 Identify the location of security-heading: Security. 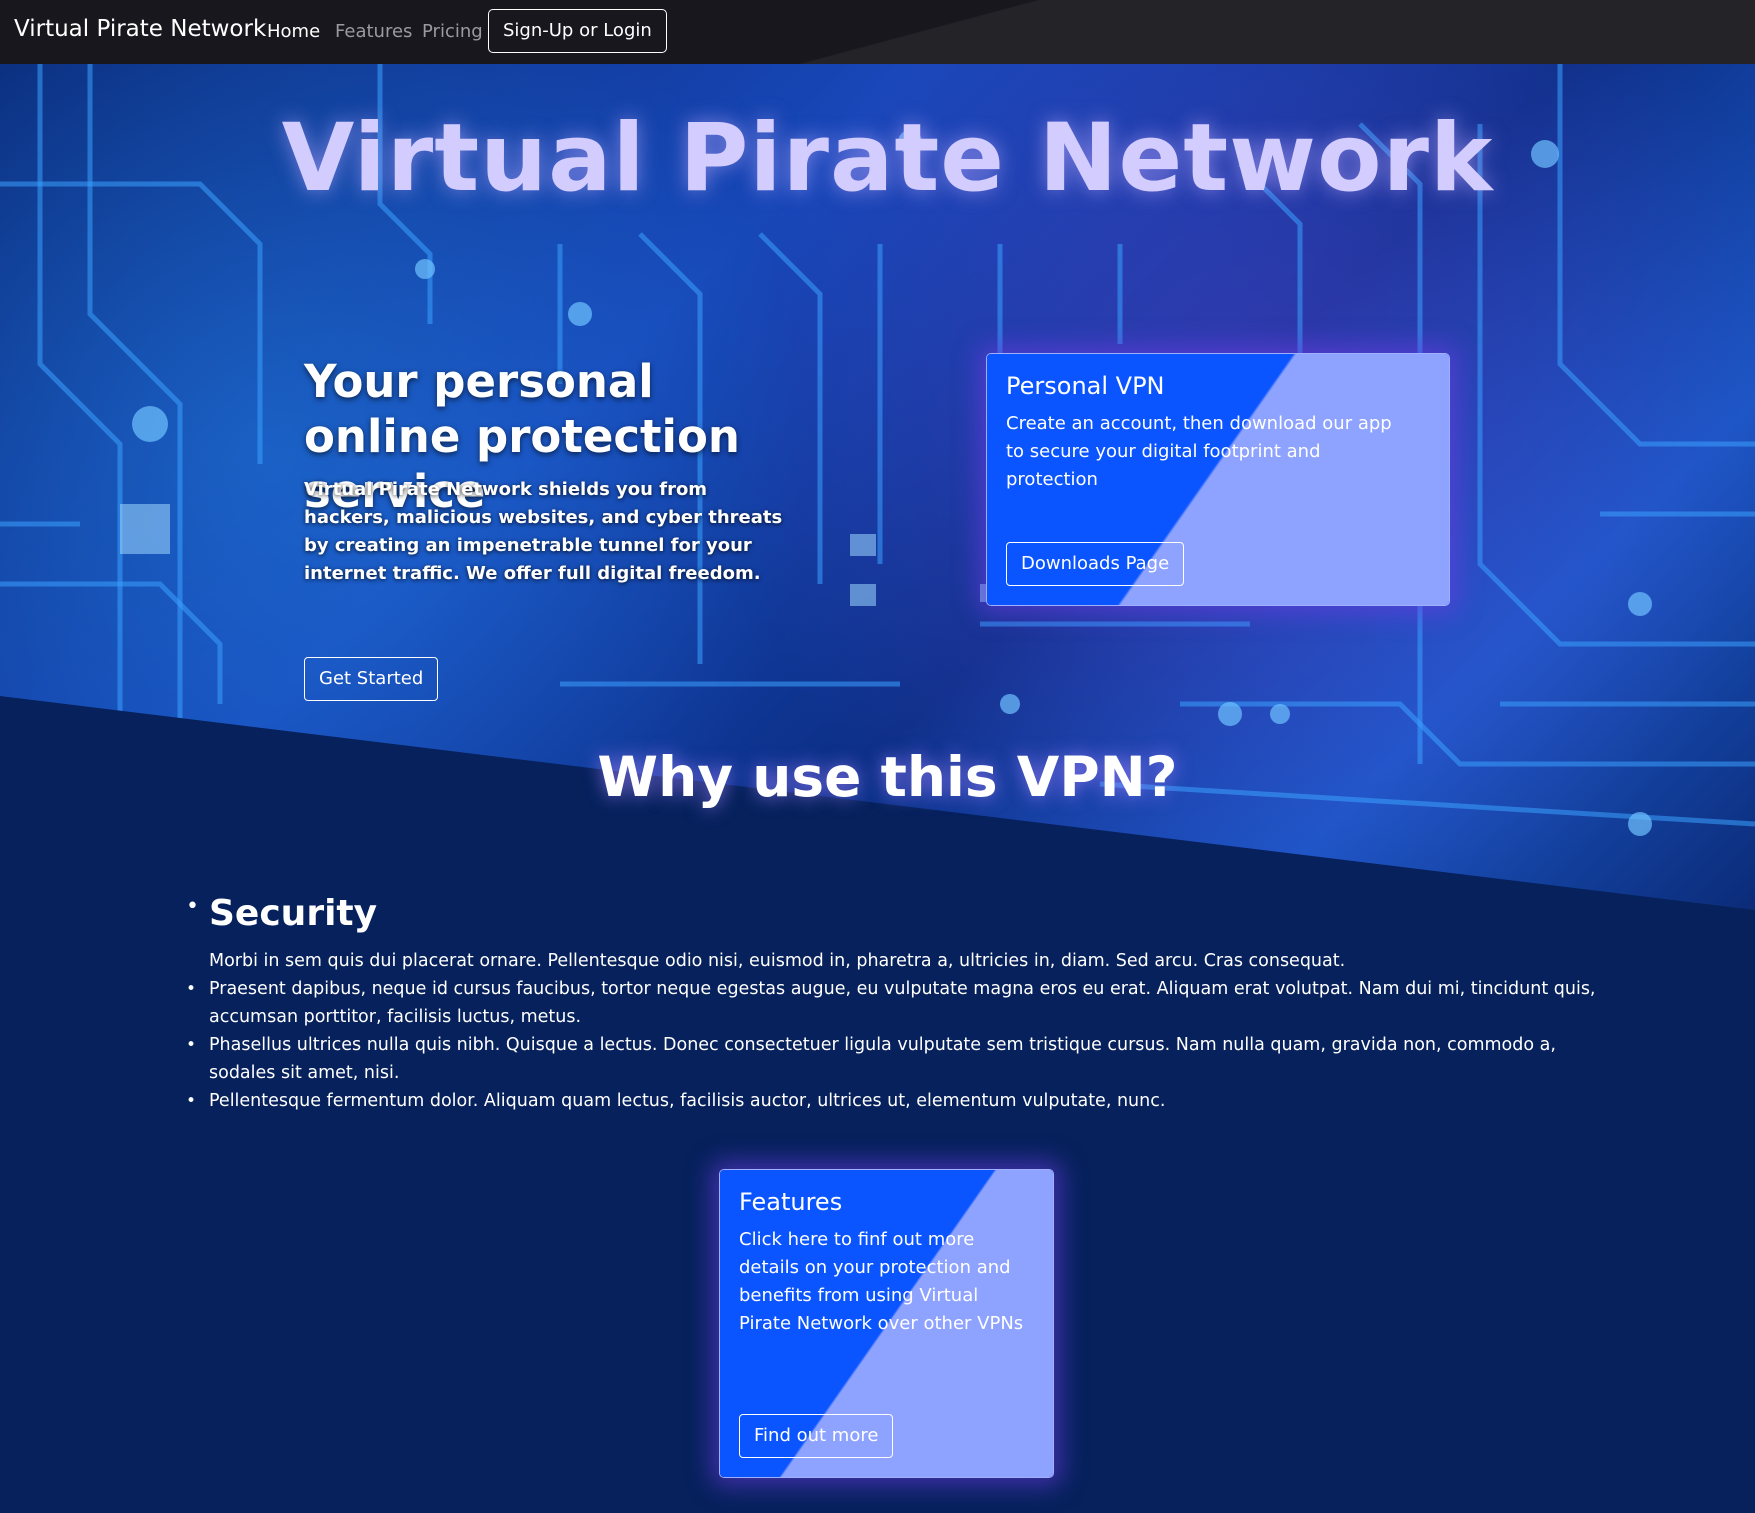
(293, 913).